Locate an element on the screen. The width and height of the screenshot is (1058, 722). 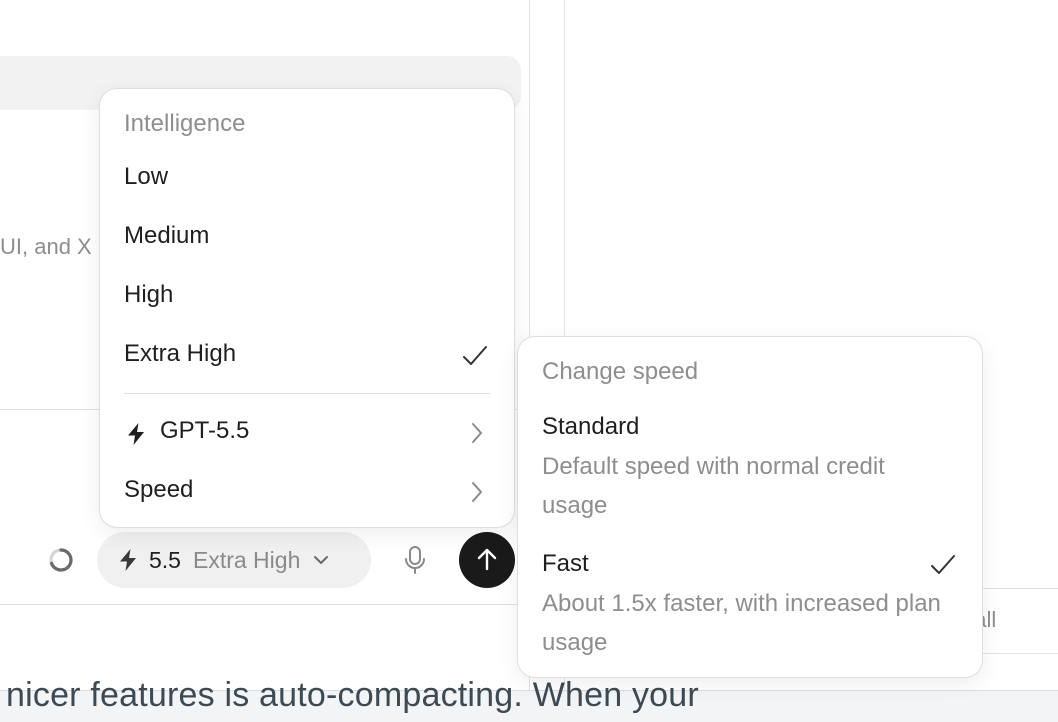
spinner-icon is located at coordinates (61, 560).